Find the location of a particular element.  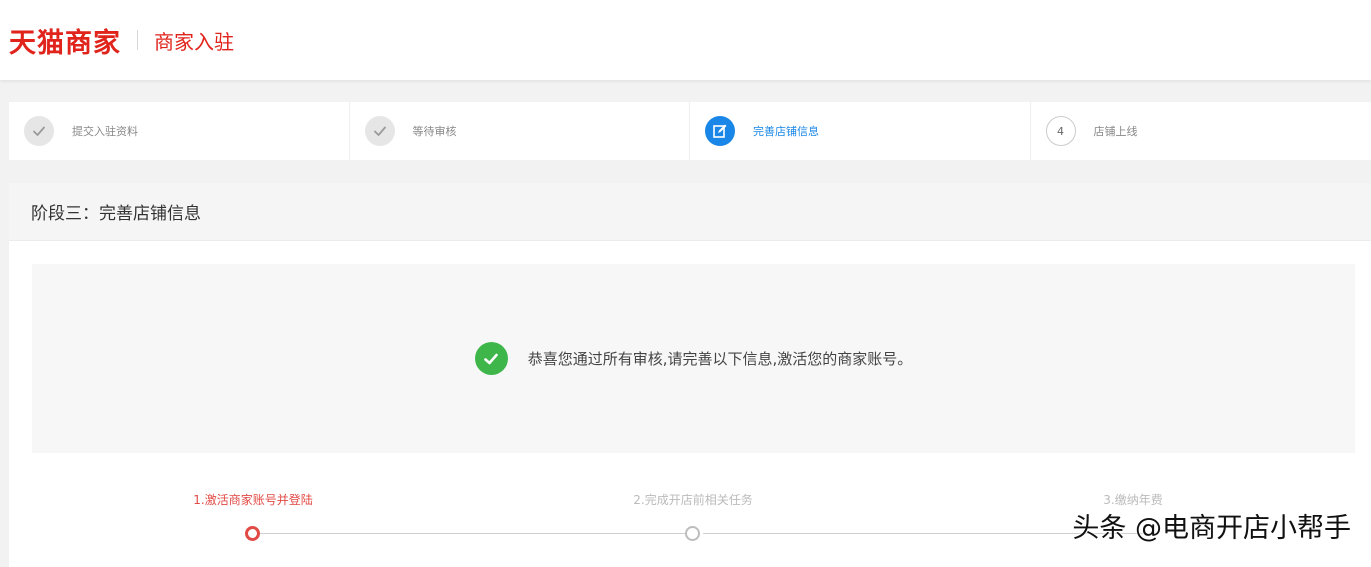

step-label: 完善店铺信息 is located at coordinates (786, 131).